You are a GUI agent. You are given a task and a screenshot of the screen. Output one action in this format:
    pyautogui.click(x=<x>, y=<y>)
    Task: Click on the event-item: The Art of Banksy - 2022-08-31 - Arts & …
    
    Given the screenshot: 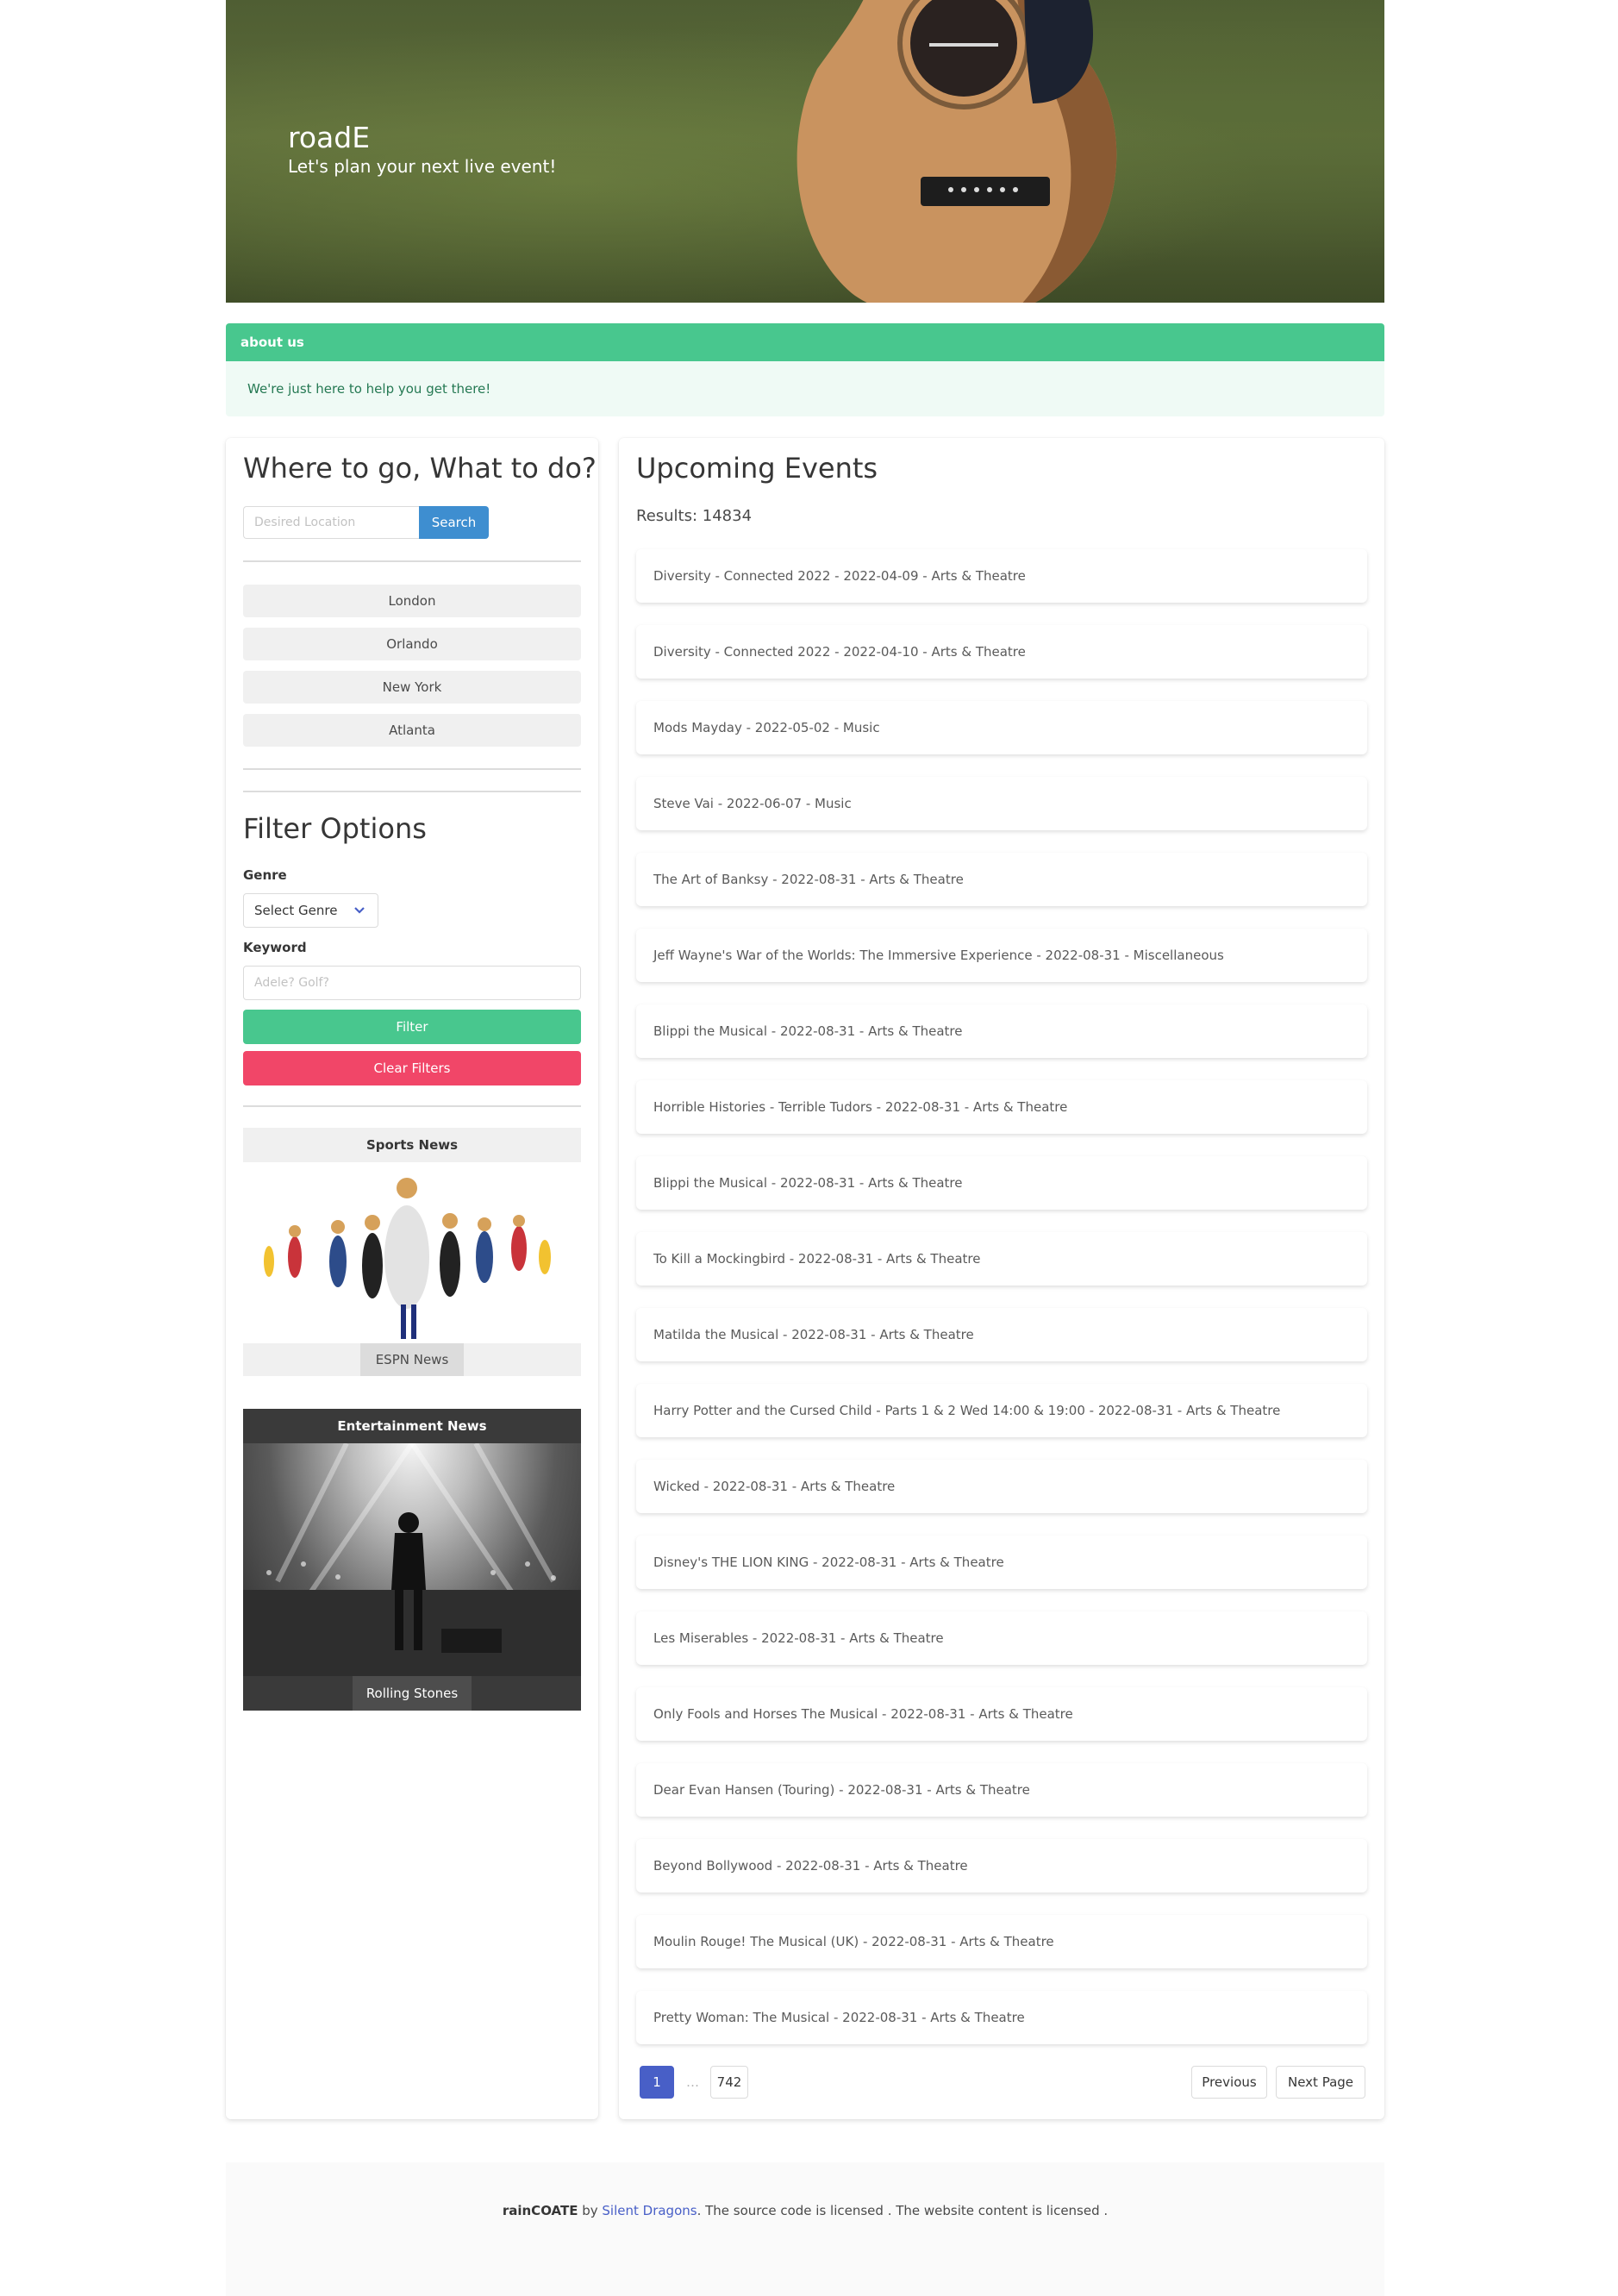 What is the action you would take?
    pyautogui.click(x=1001, y=879)
    